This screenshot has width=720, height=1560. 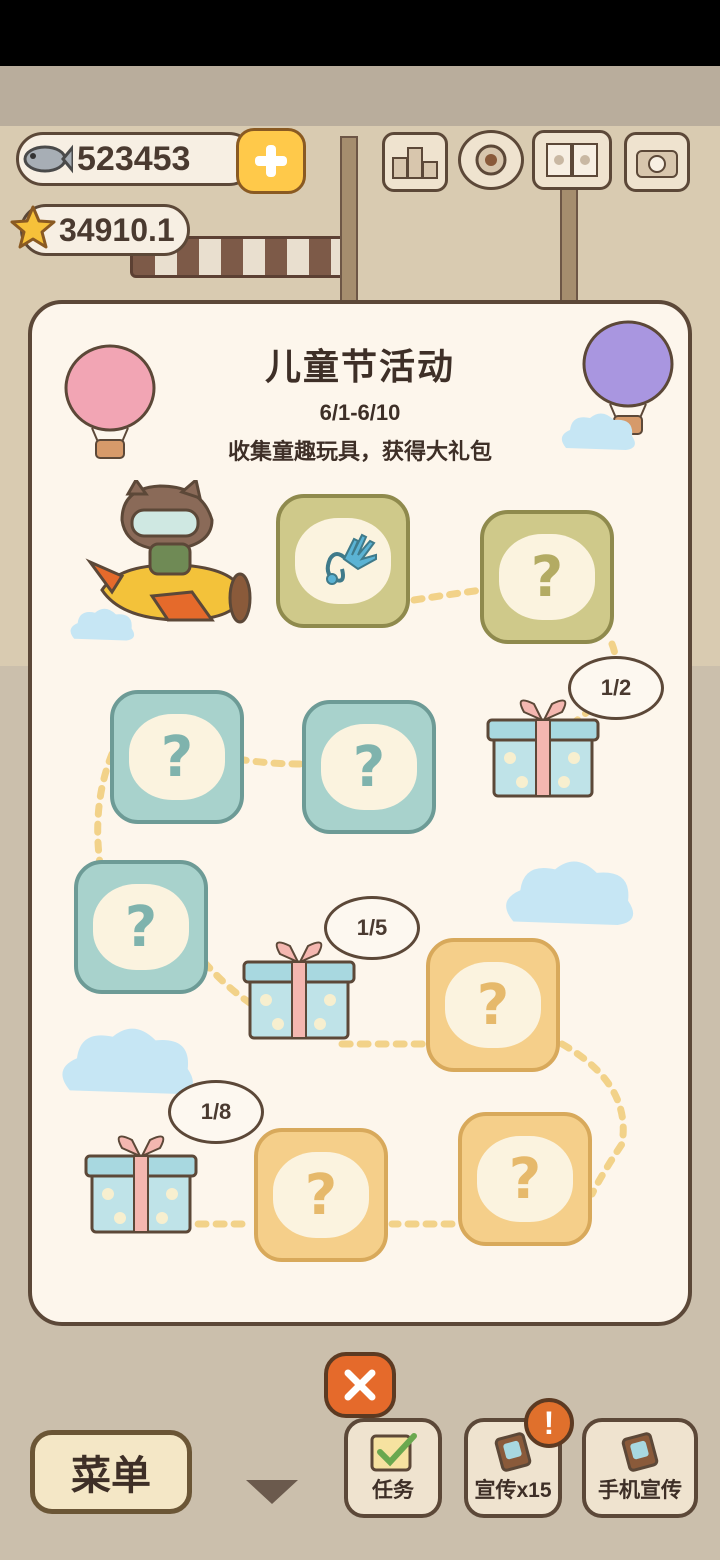 I want to click on add-fish-button, so click(x=271, y=161).